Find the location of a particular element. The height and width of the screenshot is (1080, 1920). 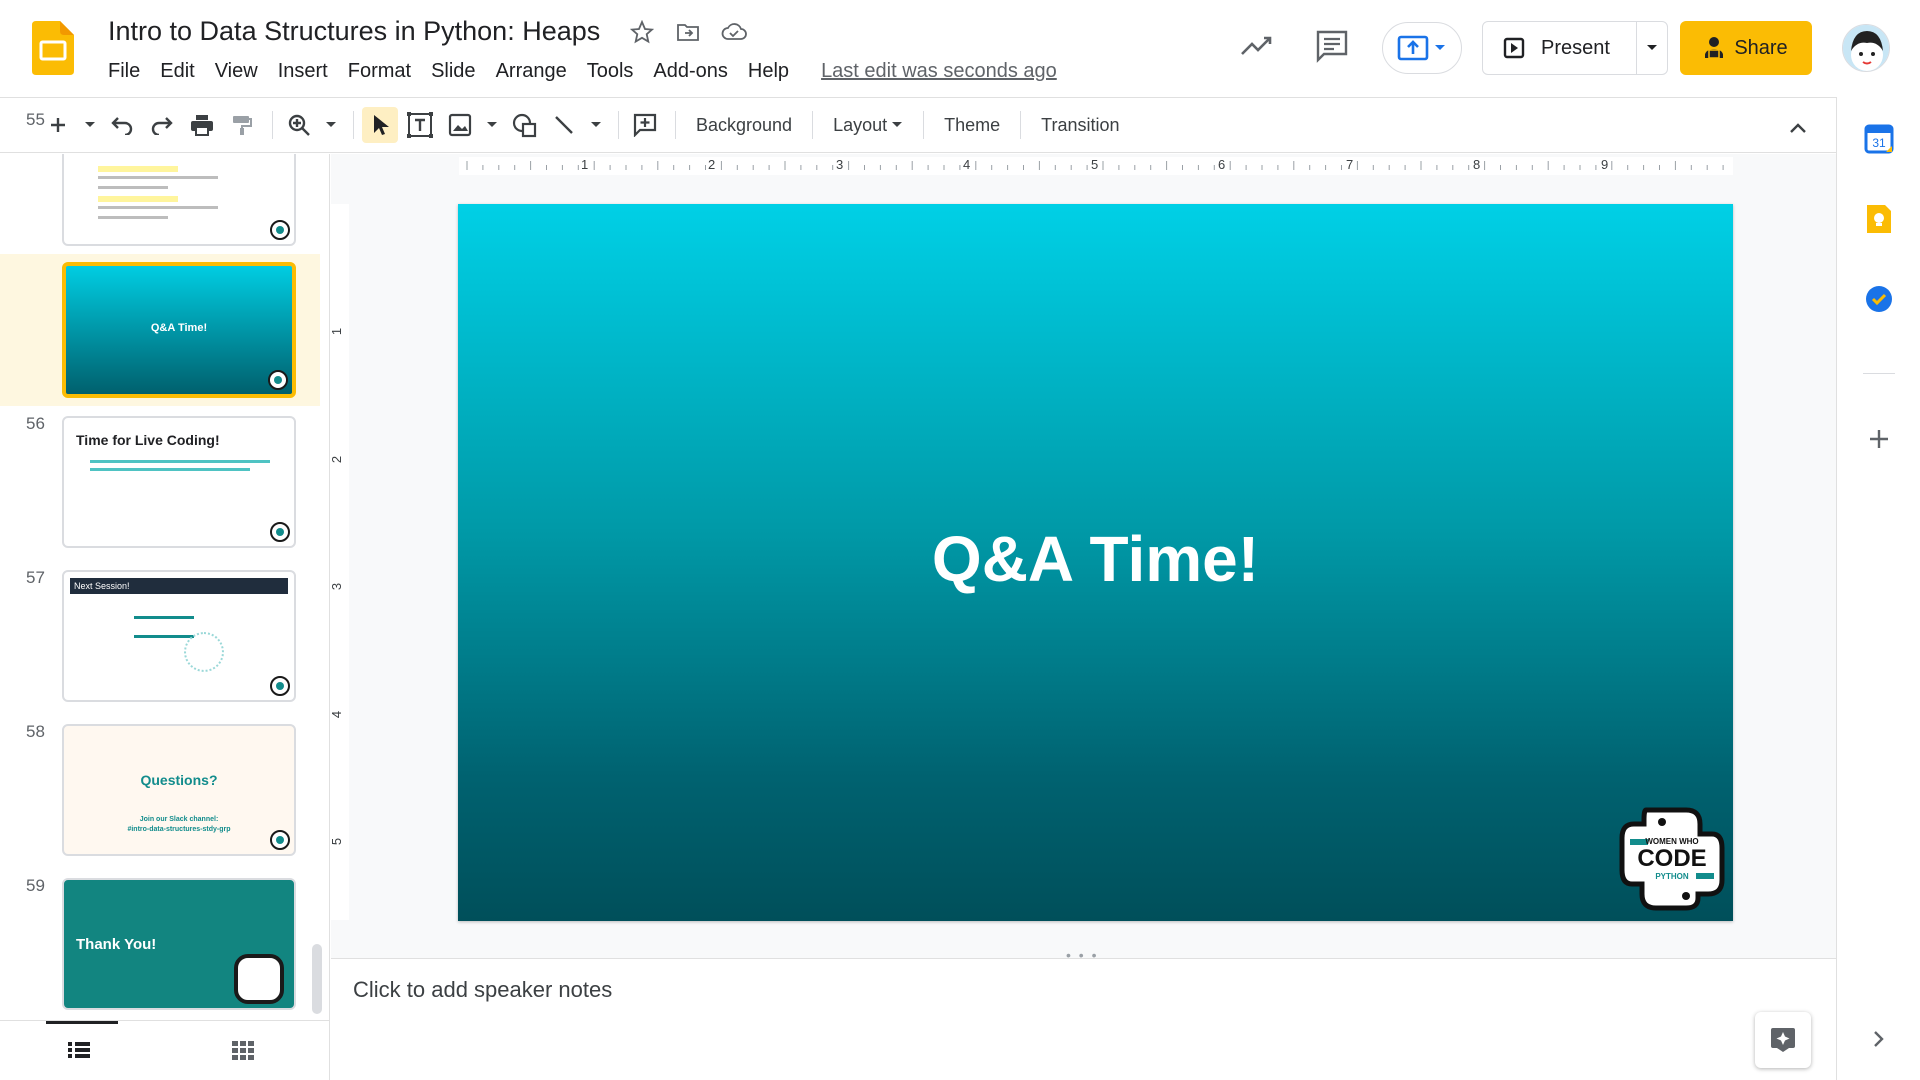

zoom-dropdown is located at coordinates (331, 125).